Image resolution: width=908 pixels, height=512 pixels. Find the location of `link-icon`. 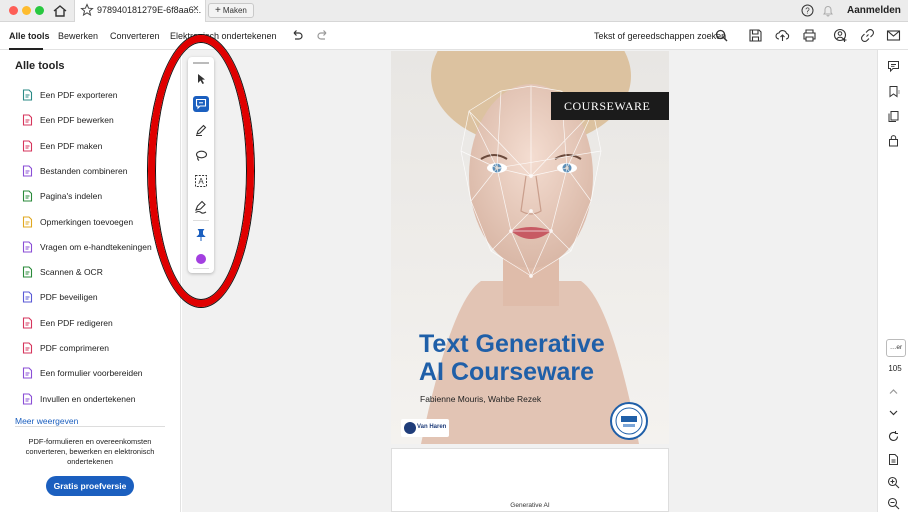

link-icon is located at coordinates (867, 35).